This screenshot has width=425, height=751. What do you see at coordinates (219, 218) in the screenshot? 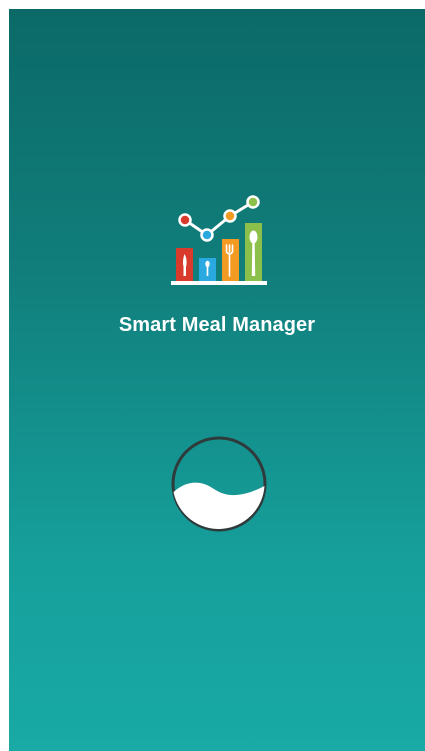
I see `trend-line` at bounding box center [219, 218].